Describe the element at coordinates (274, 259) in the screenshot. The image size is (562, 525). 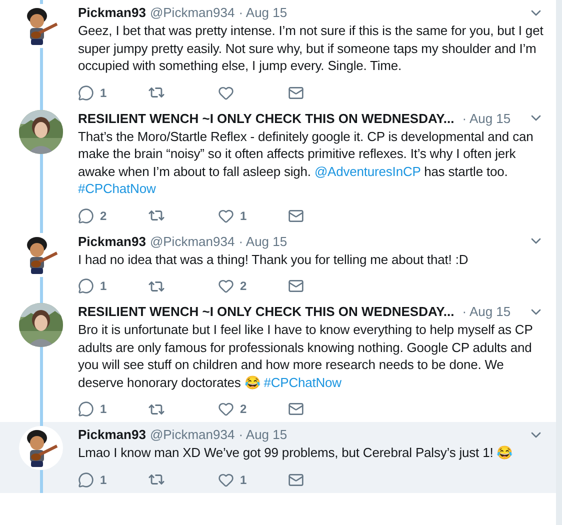
I see `tweet-text: I had no idea that was a thing! Thank you for telling me about that! :D` at that location.